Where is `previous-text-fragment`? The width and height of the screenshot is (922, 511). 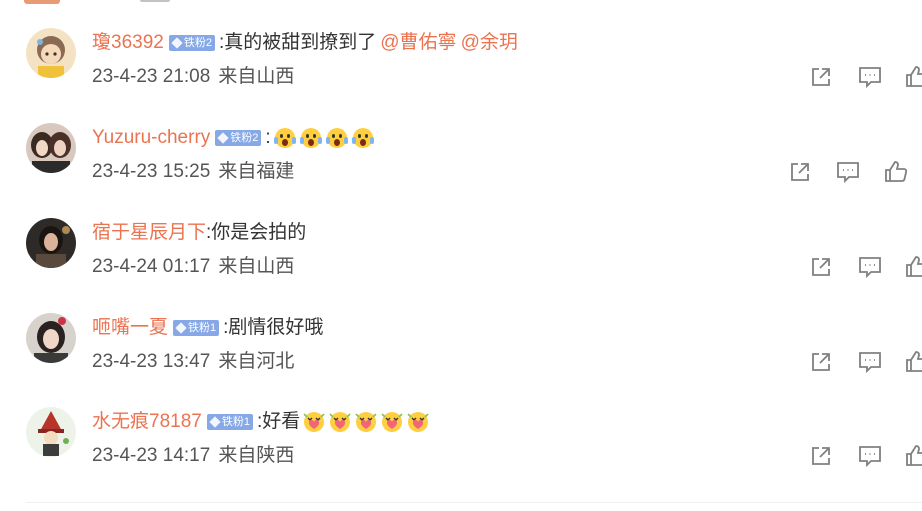 previous-text-fragment is located at coordinates (155, 1).